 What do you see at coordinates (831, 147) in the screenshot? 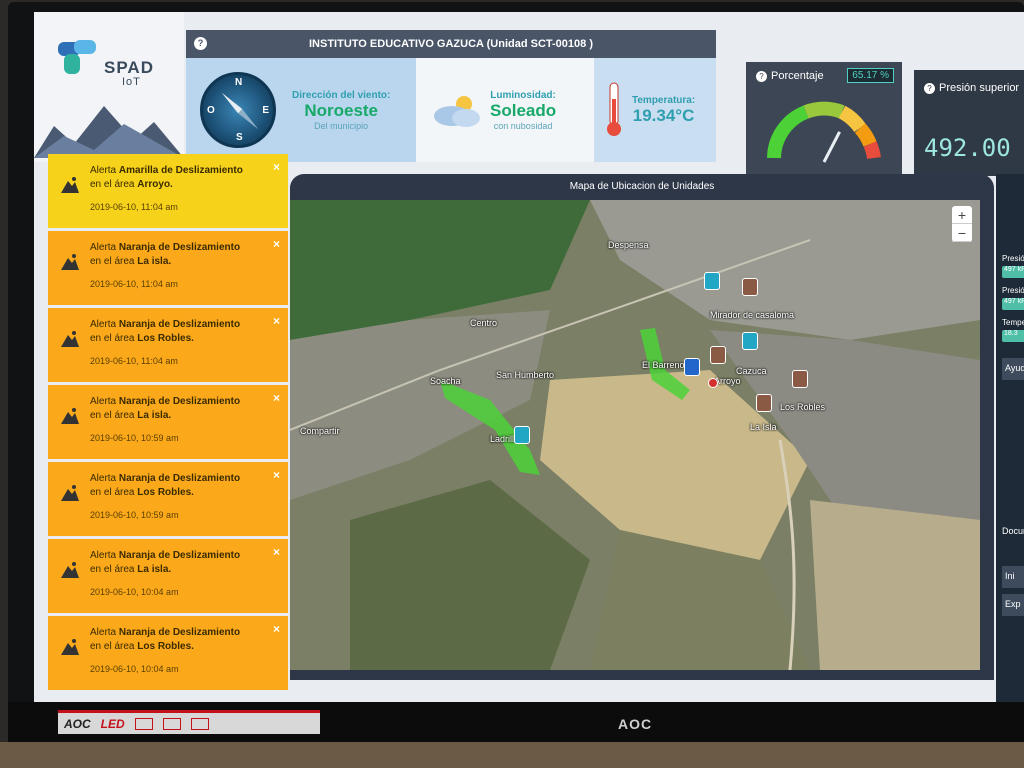
I see `gauge-needle` at bounding box center [831, 147].